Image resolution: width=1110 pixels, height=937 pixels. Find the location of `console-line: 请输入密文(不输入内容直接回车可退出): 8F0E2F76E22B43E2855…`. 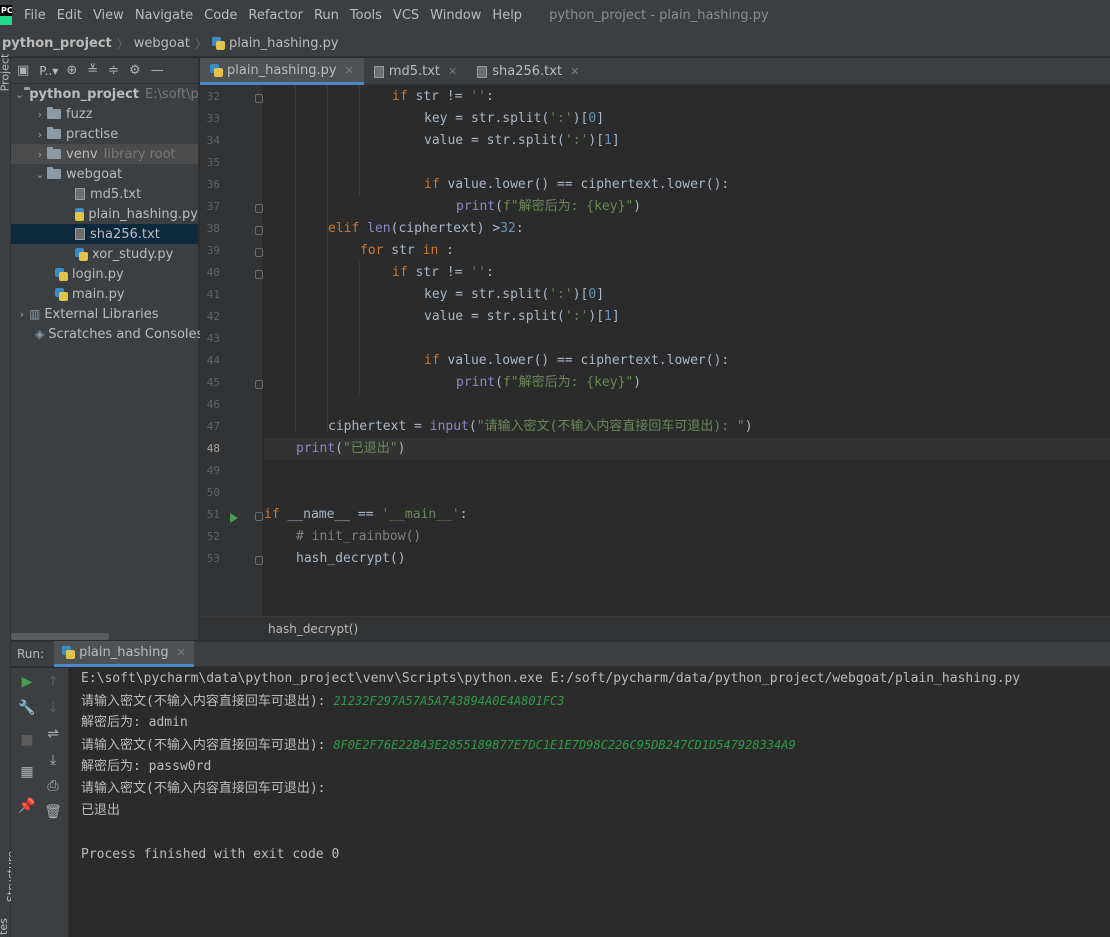

console-line: 请输入密文(不输入内容直接回车可退出): 8F0E2F76E22B43E2855… is located at coordinates (595, 745).